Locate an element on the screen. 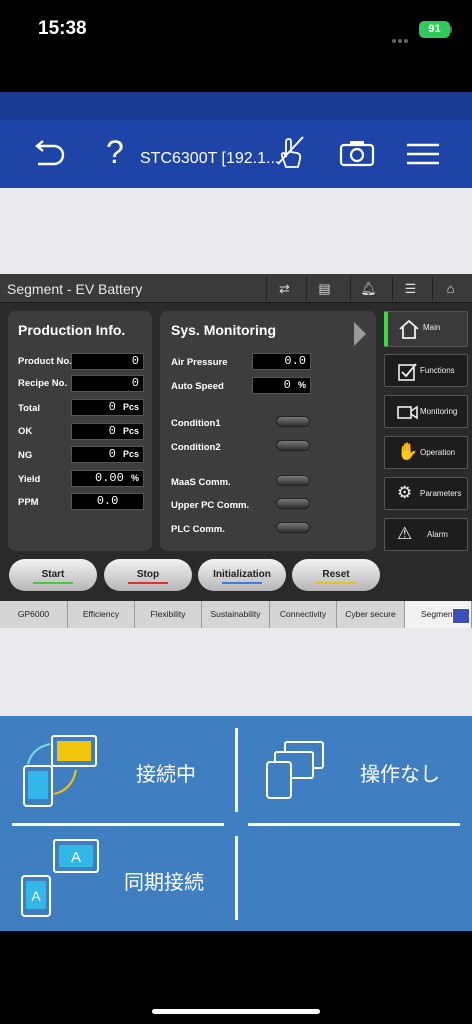 Image resolution: width=472 pixels, height=1024 pixels. plc-comm-indicator is located at coordinates (293, 527).